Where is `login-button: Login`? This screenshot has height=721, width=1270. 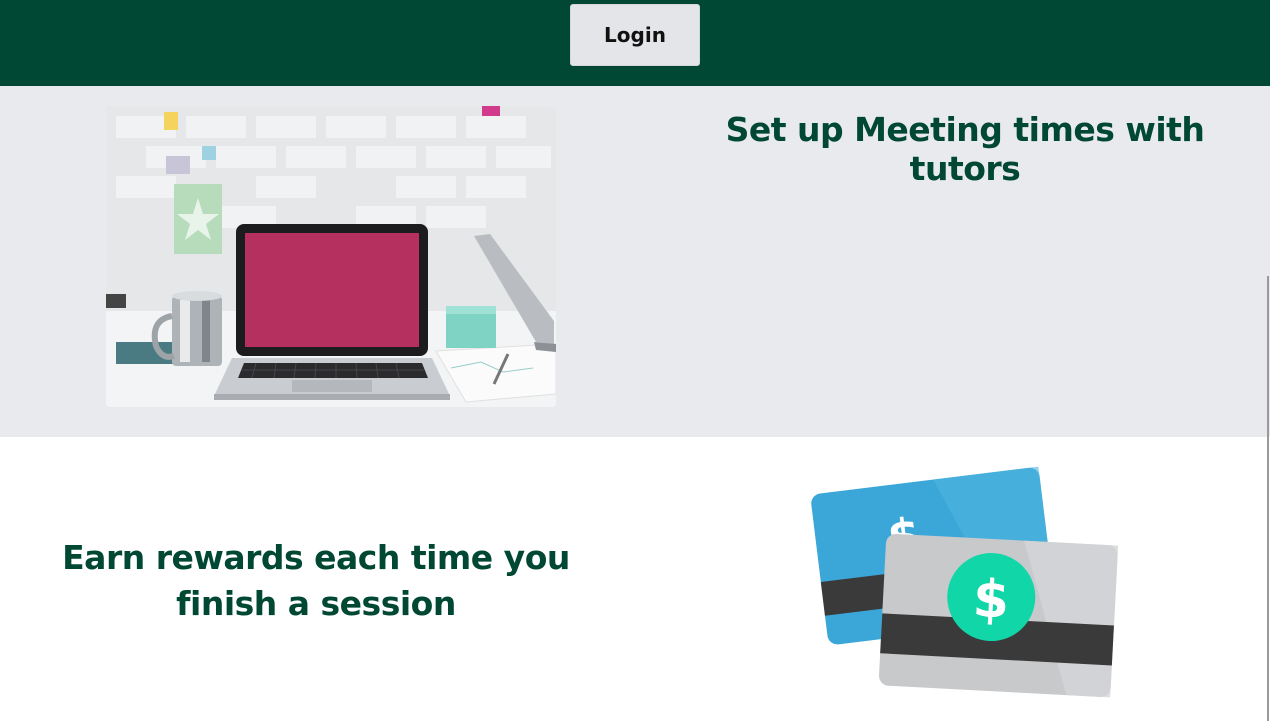
login-button: Login is located at coordinates (635, 35).